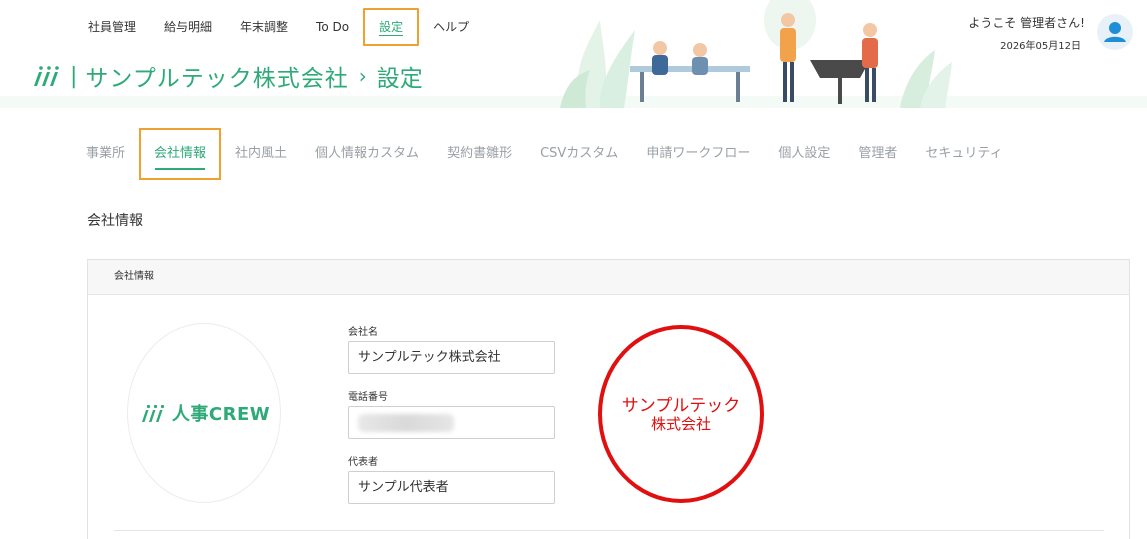 This screenshot has width=1147, height=539. I want to click on user-icon, so click(1115, 32).